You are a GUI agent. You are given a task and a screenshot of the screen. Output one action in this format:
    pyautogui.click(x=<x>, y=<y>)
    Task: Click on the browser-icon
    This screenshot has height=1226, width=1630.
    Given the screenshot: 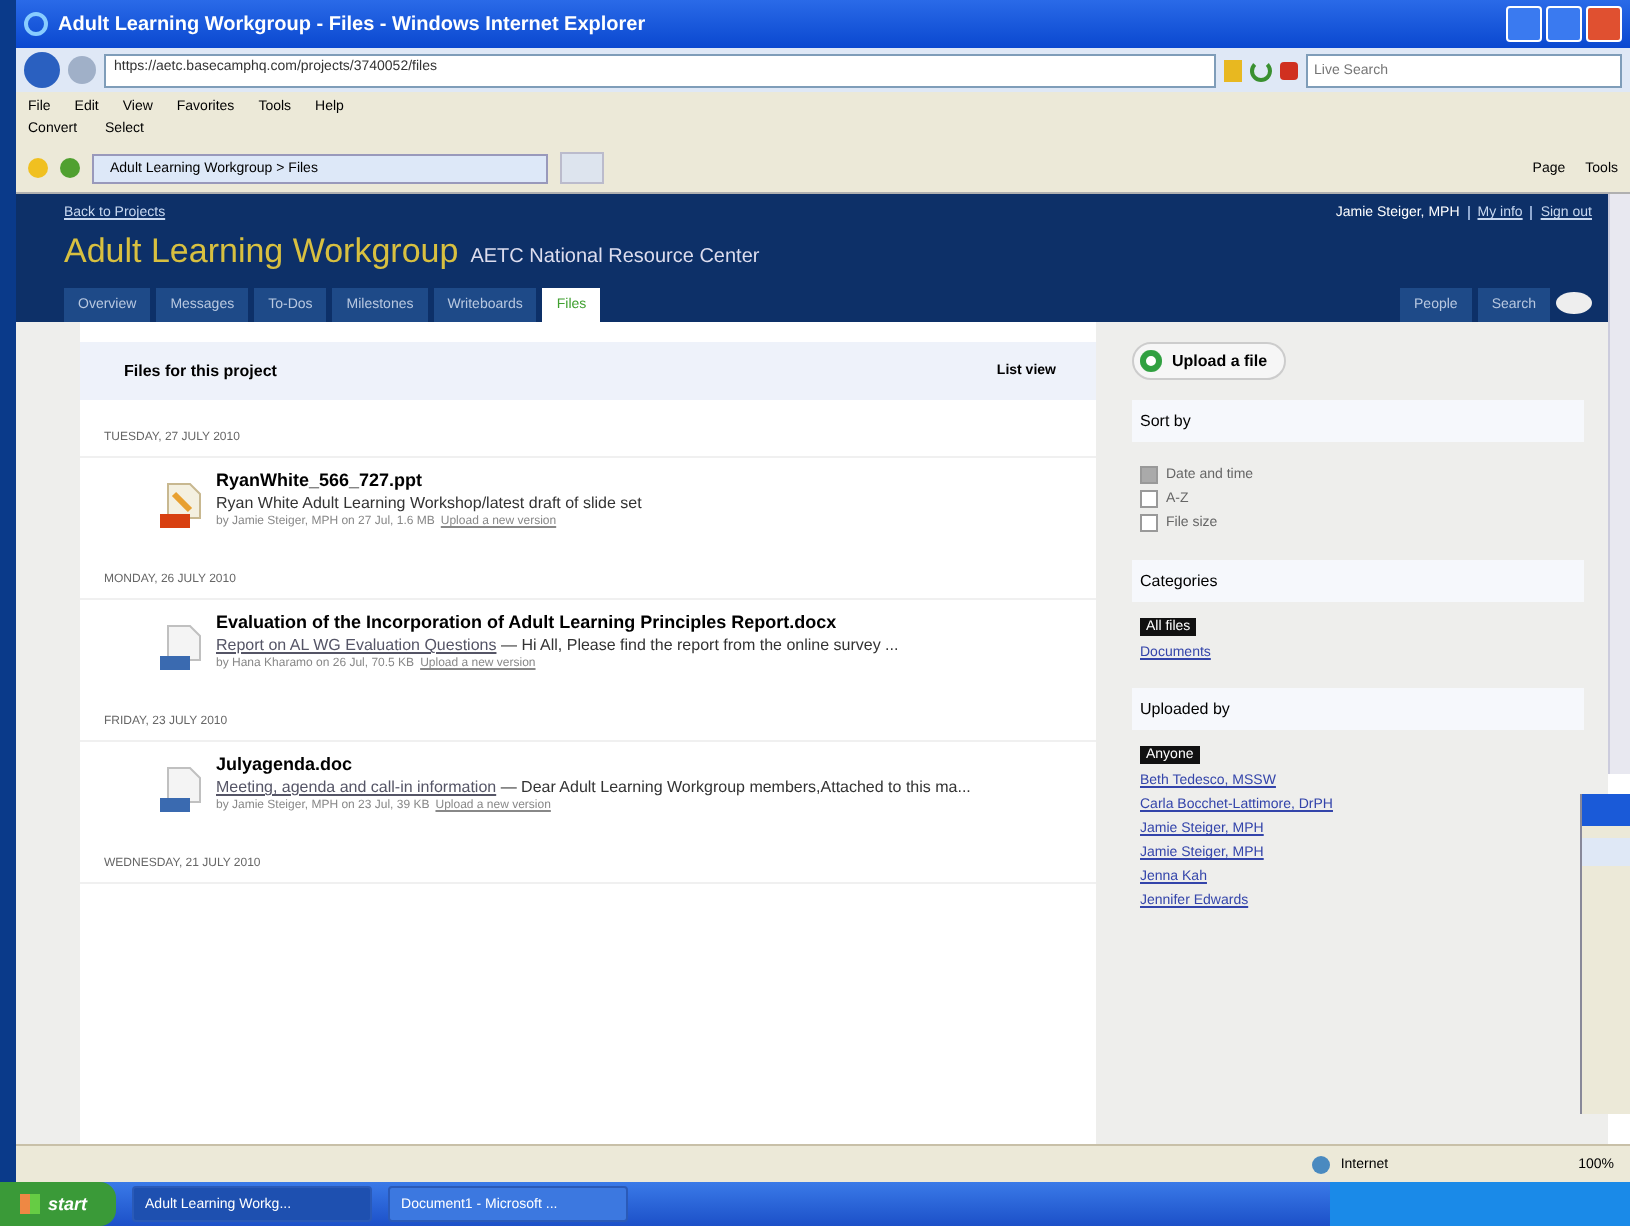 What is the action you would take?
    pyautogui.click(x=36, y=24)
    